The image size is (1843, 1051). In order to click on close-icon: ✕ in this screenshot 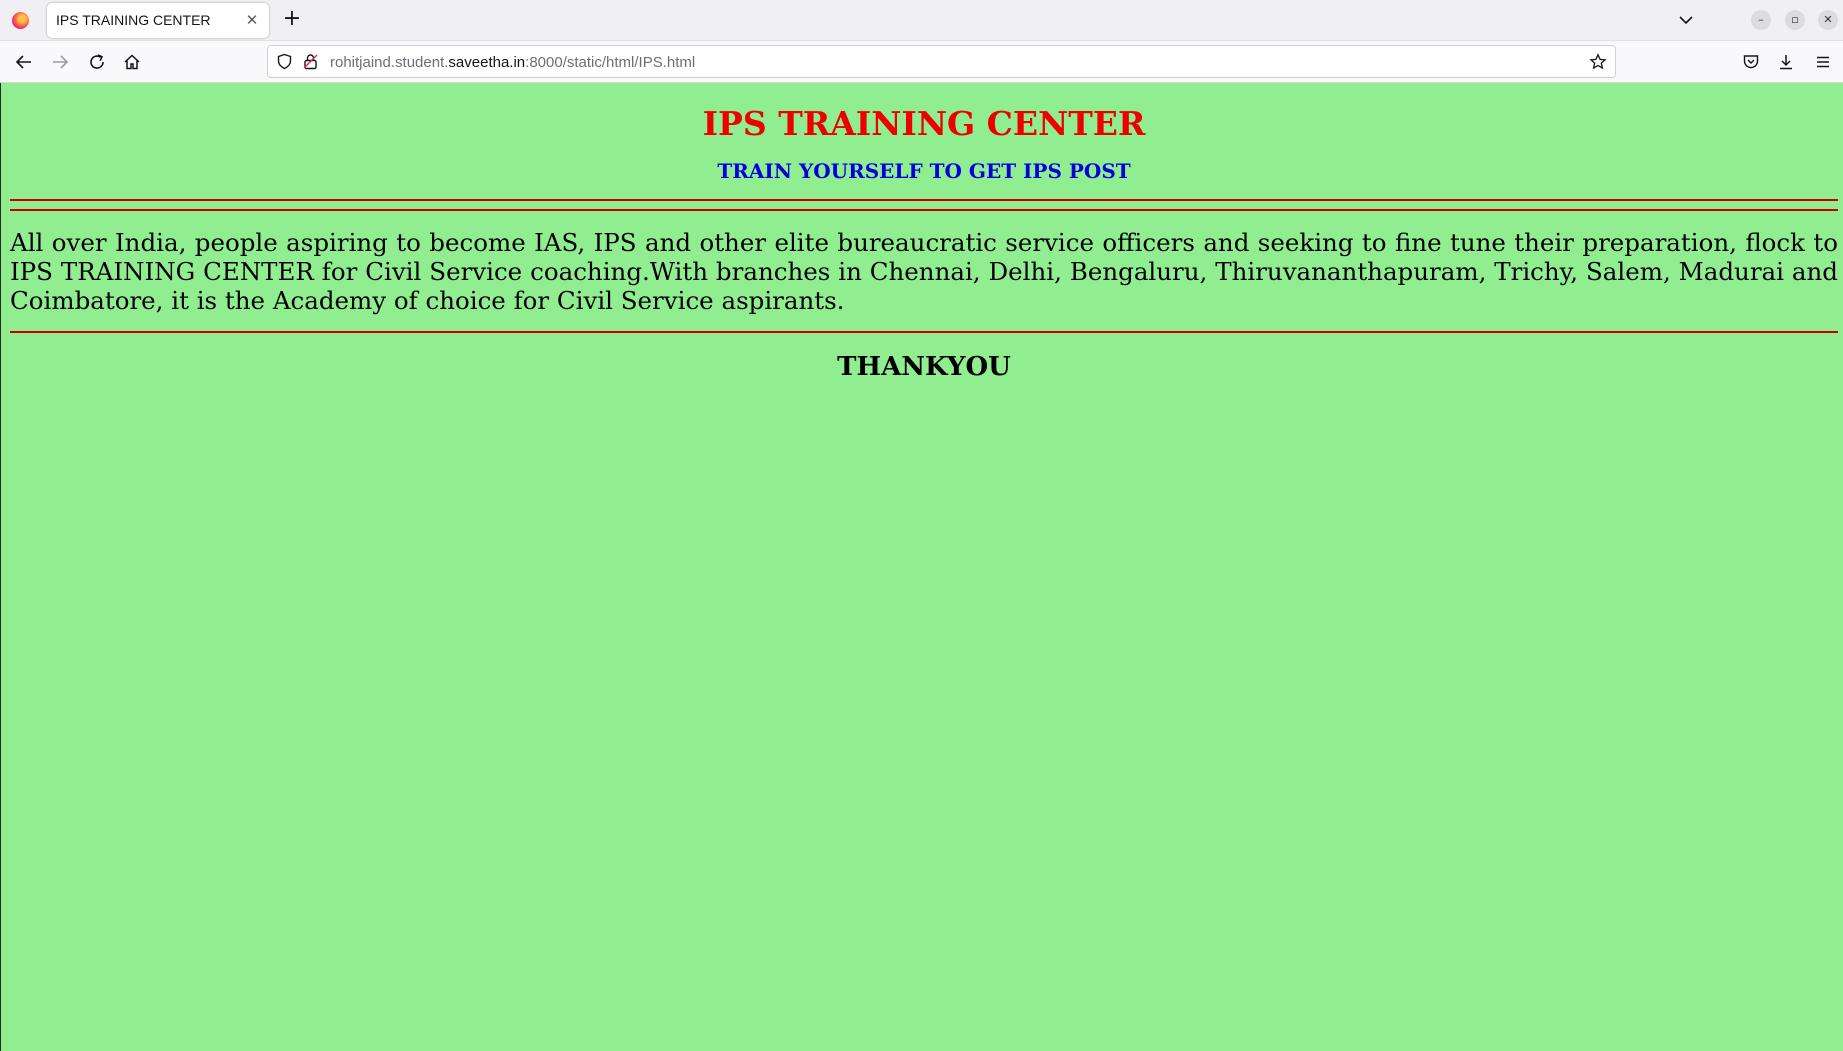, I will do `click(252, 20)`.